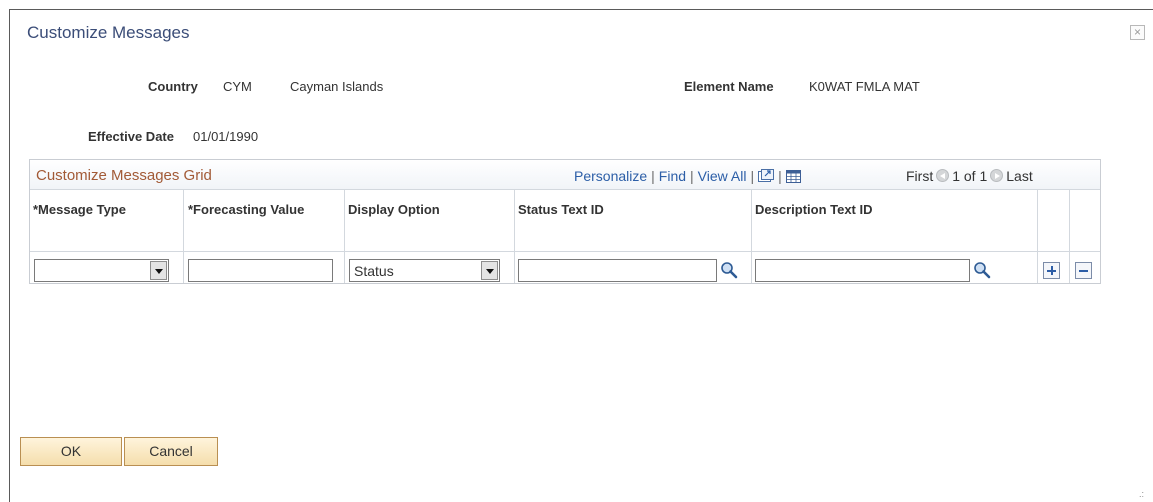 Image resolution: width=1153 pixels, height=502 pixels. Describe the element at coordinates (173, 86) in the screenshot. I see `country-label: Country` at that location.